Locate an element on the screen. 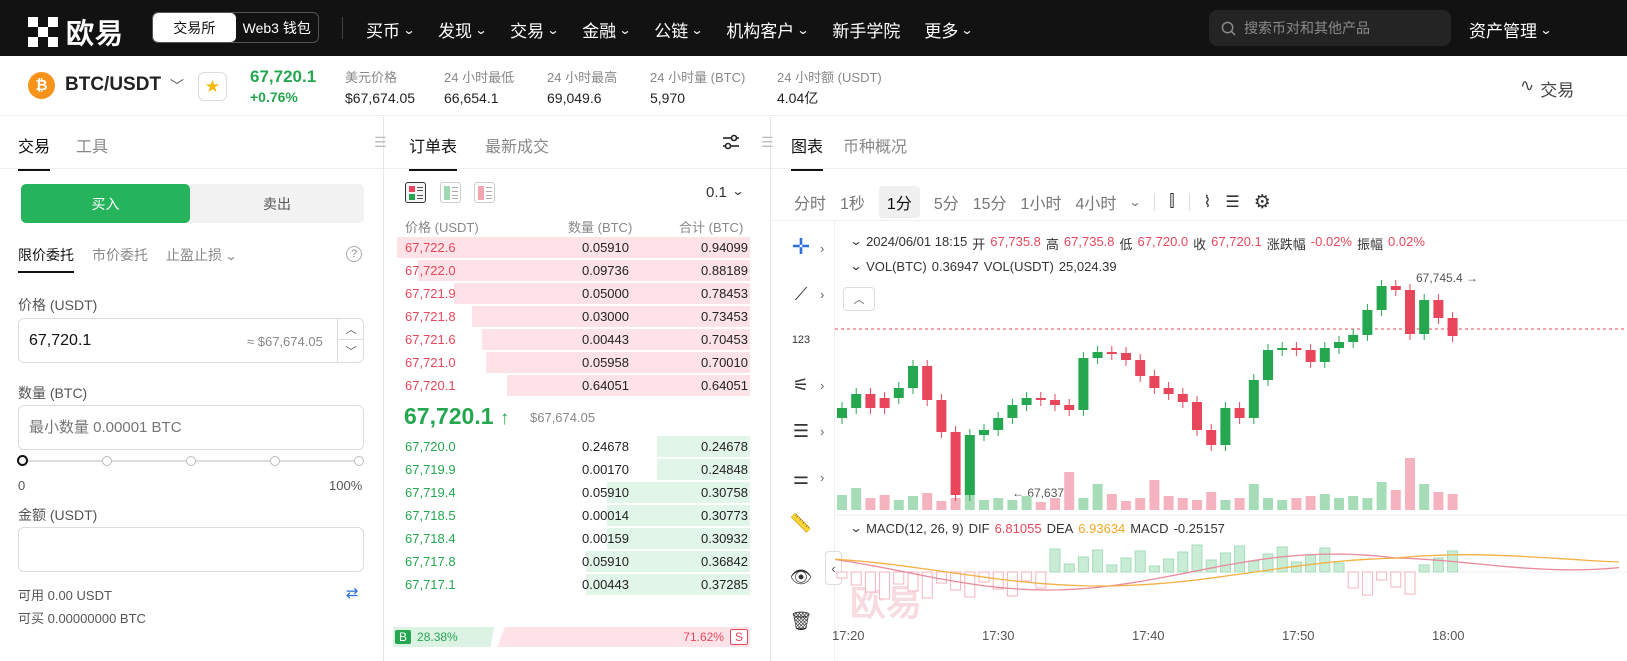 Image resolution: width=1627 pixels, height=661 pixels. indicator-icon: ⌇ is located at coordinates (1208, 202).